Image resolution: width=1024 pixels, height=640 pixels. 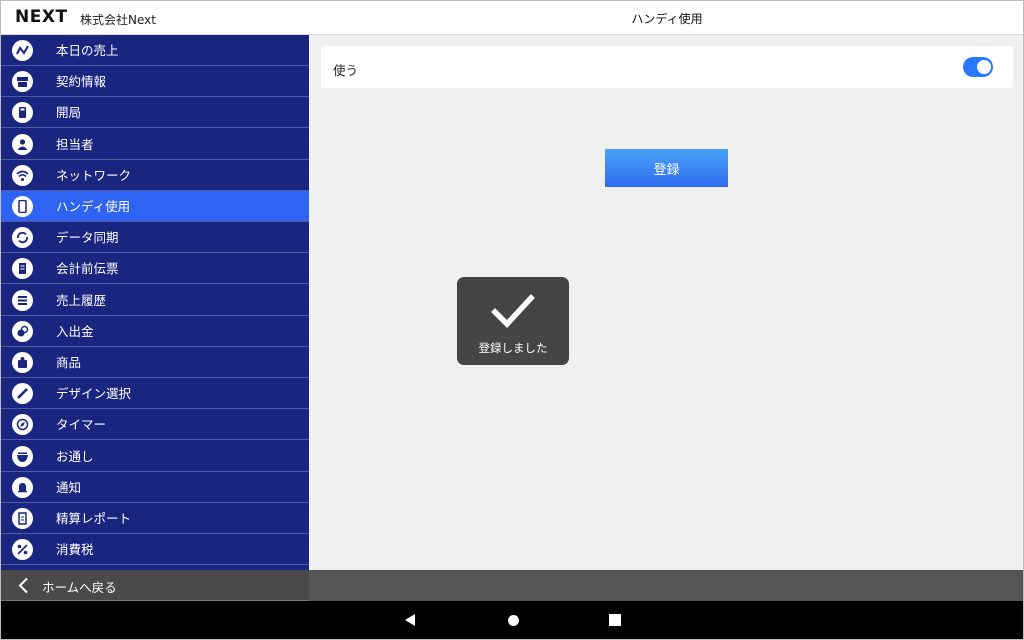 I want to click on chevron-left-icon, so click(x=23, y=585).